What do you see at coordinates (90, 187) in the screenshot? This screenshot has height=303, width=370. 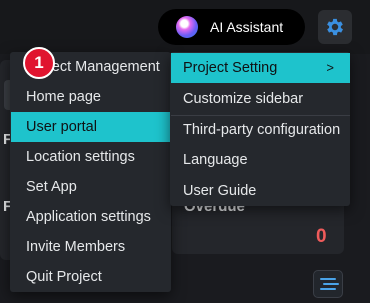 I see `menu-item-set-app: Set App` at bounding box center [90, 187].